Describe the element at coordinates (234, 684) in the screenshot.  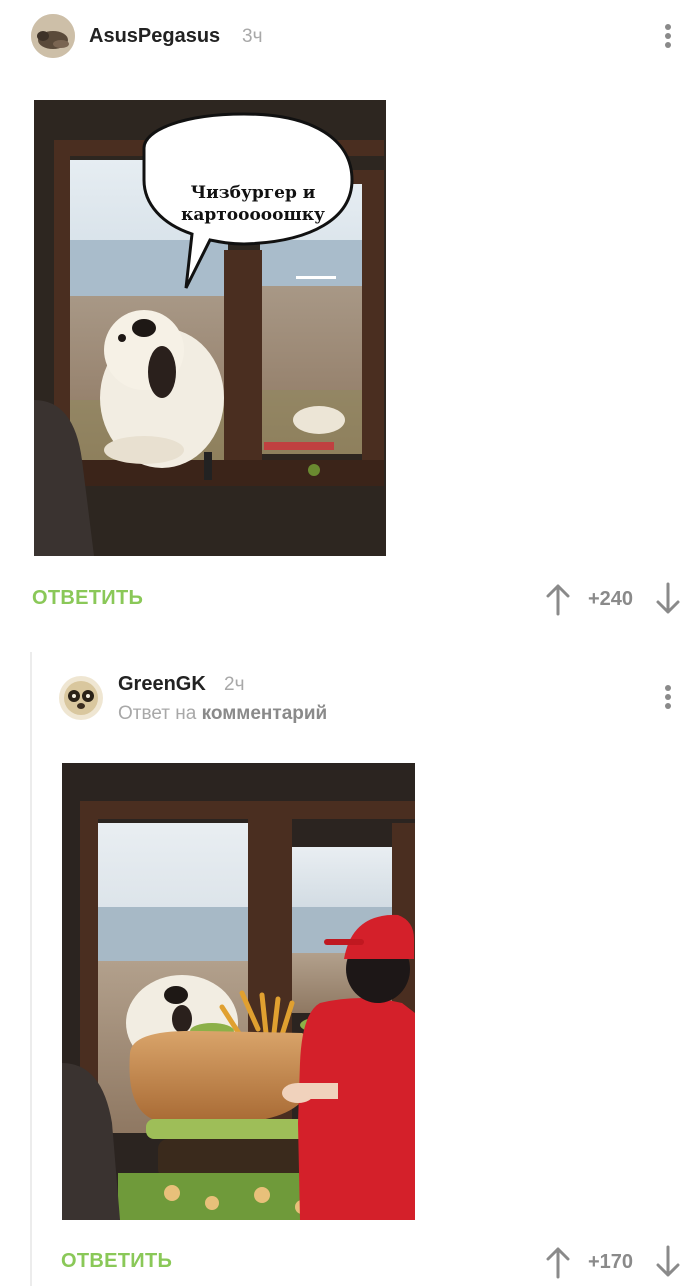
I see `timestamp: 2ч` at that location.